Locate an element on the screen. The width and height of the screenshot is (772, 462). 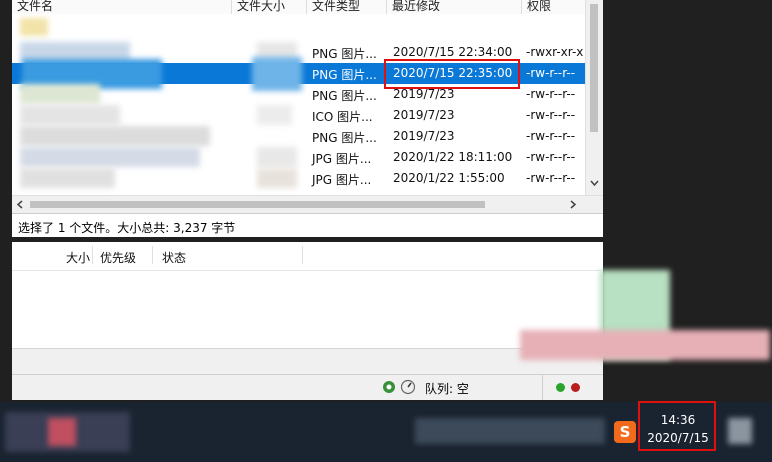
queue-status-label: 队列: 空 is located at coordinates (447, 389).